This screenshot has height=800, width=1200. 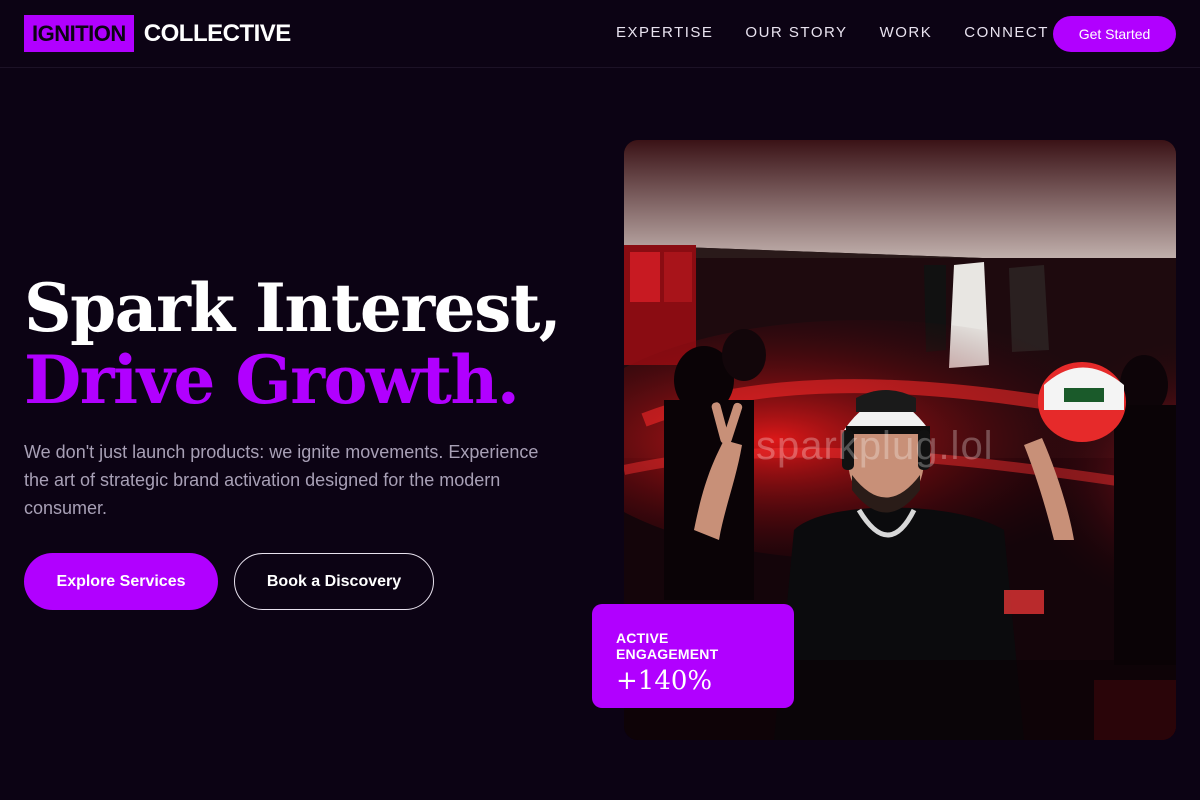 I want to click on logo: IGNITION COLLECTIVE, so click(x=157, y=33).